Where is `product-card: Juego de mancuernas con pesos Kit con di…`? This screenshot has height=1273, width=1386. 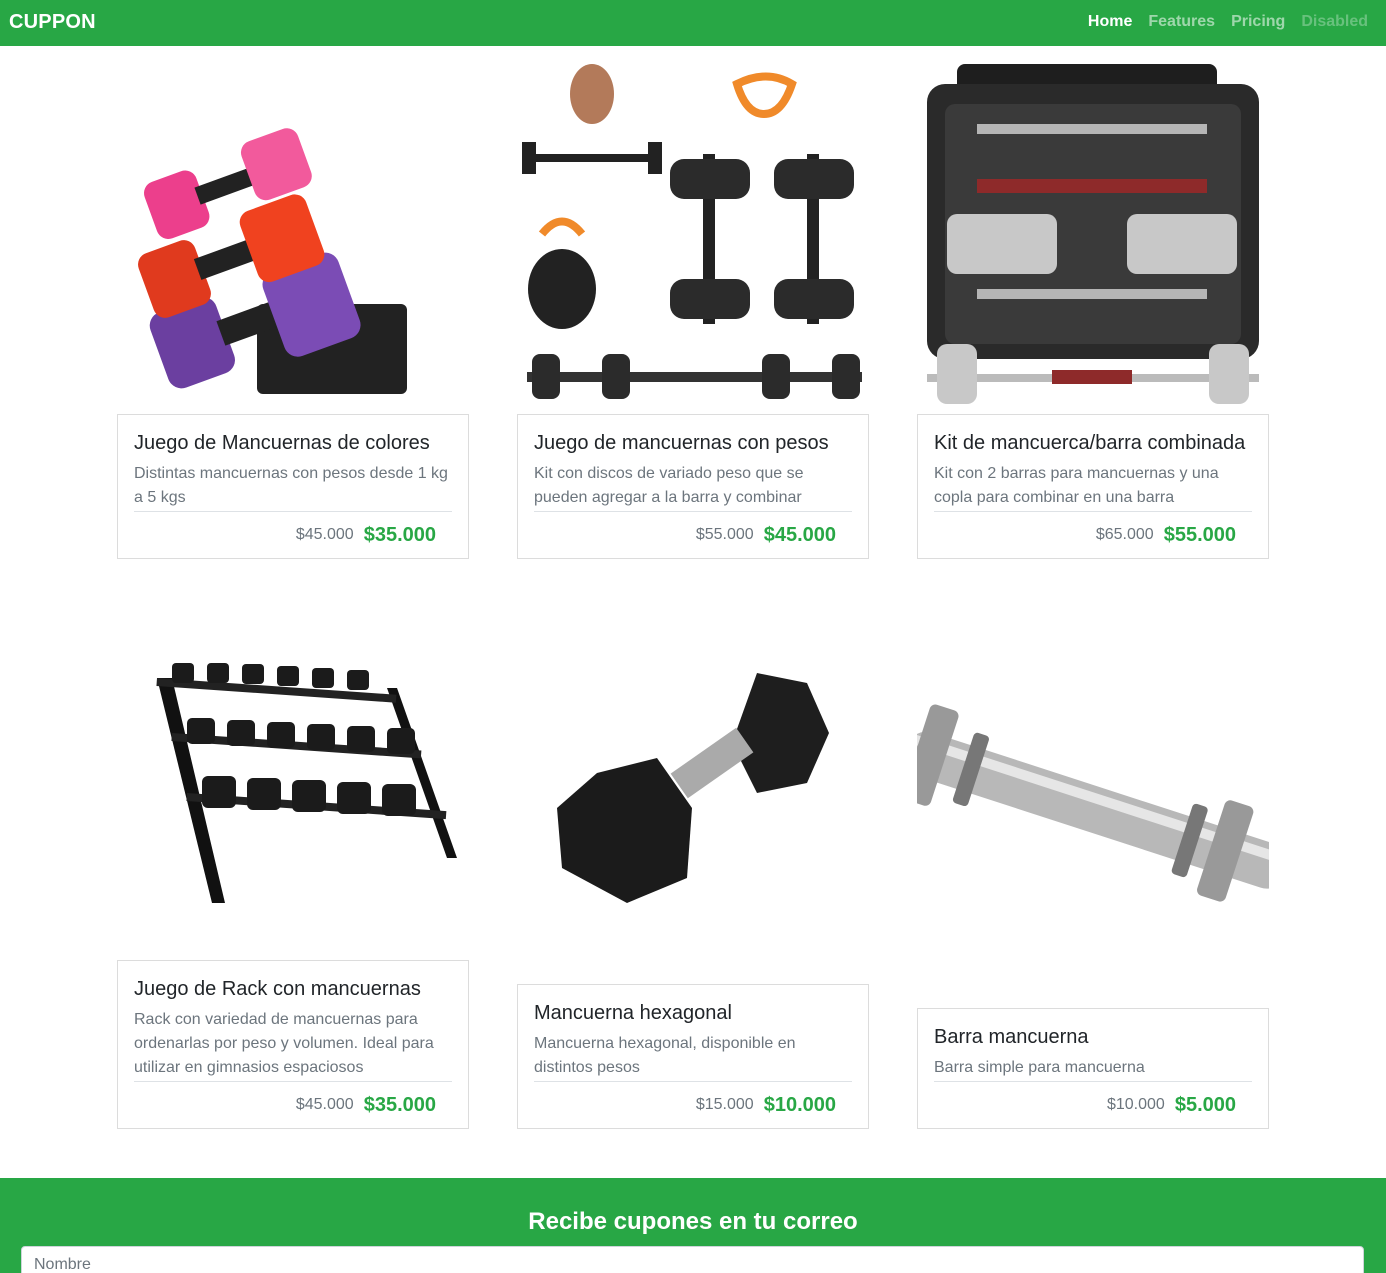 product-card: Juego de mancuernas con pesos Kit con di… is located at coordinates (693, 486).